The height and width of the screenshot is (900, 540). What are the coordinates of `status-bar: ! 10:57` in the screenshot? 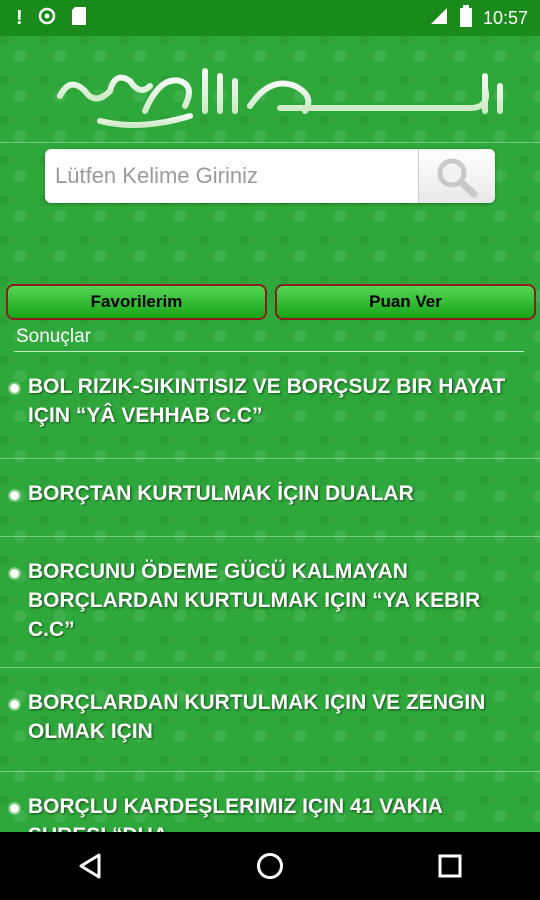 It's located at (270, 18).